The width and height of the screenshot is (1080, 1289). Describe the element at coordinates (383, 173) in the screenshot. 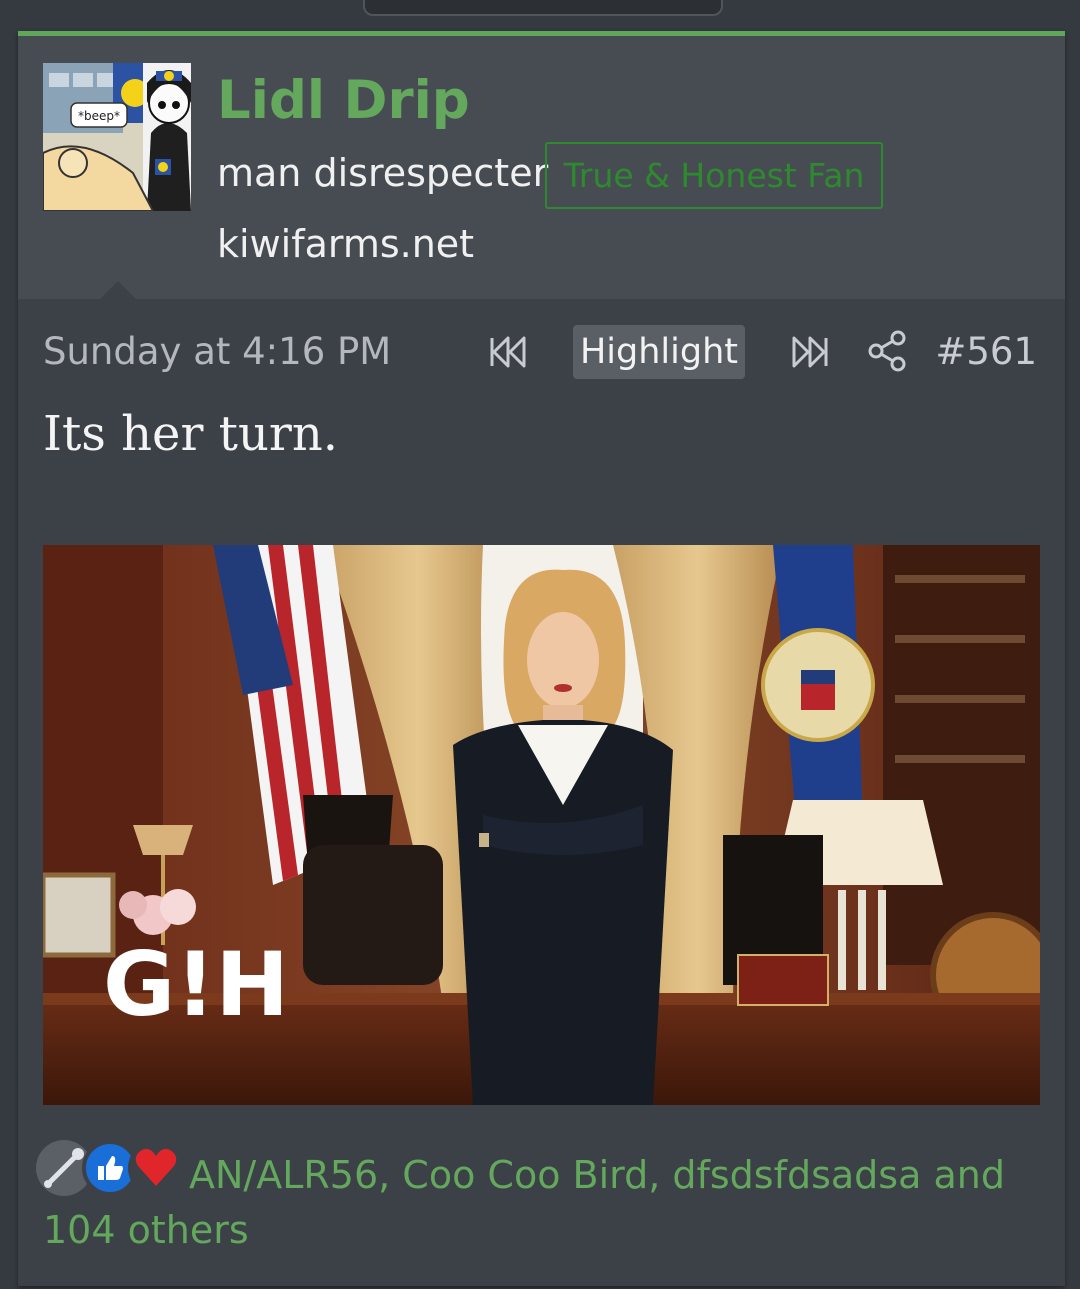

I see `user-title: man disrespecter` at that location.